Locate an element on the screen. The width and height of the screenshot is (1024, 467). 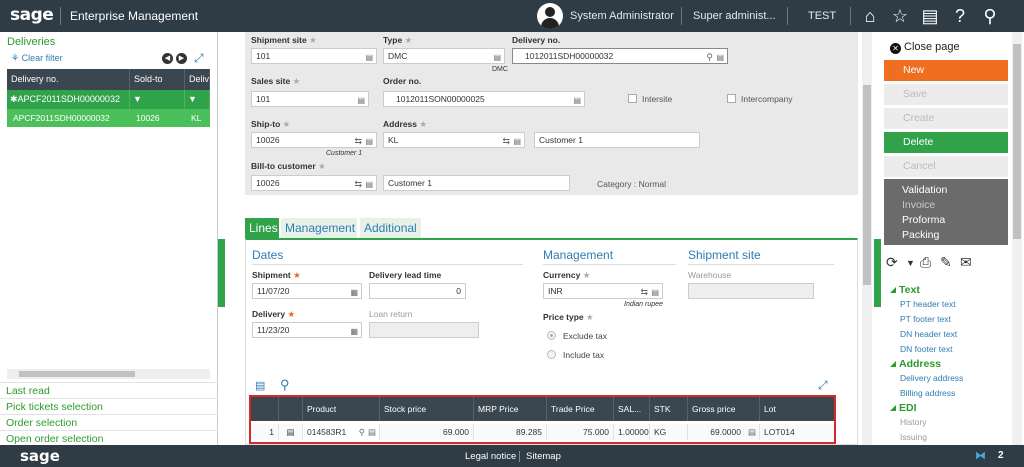
section-address: Address is located at coordinates (915, 364).